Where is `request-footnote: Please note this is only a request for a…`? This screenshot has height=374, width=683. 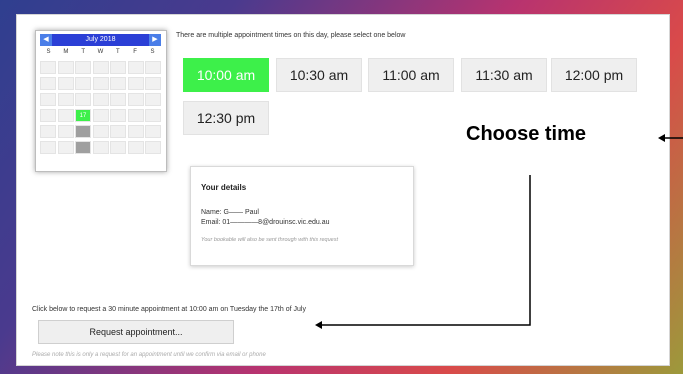 request-footnote: Please note this is only a request for a… is located at coordinates (149, 355).